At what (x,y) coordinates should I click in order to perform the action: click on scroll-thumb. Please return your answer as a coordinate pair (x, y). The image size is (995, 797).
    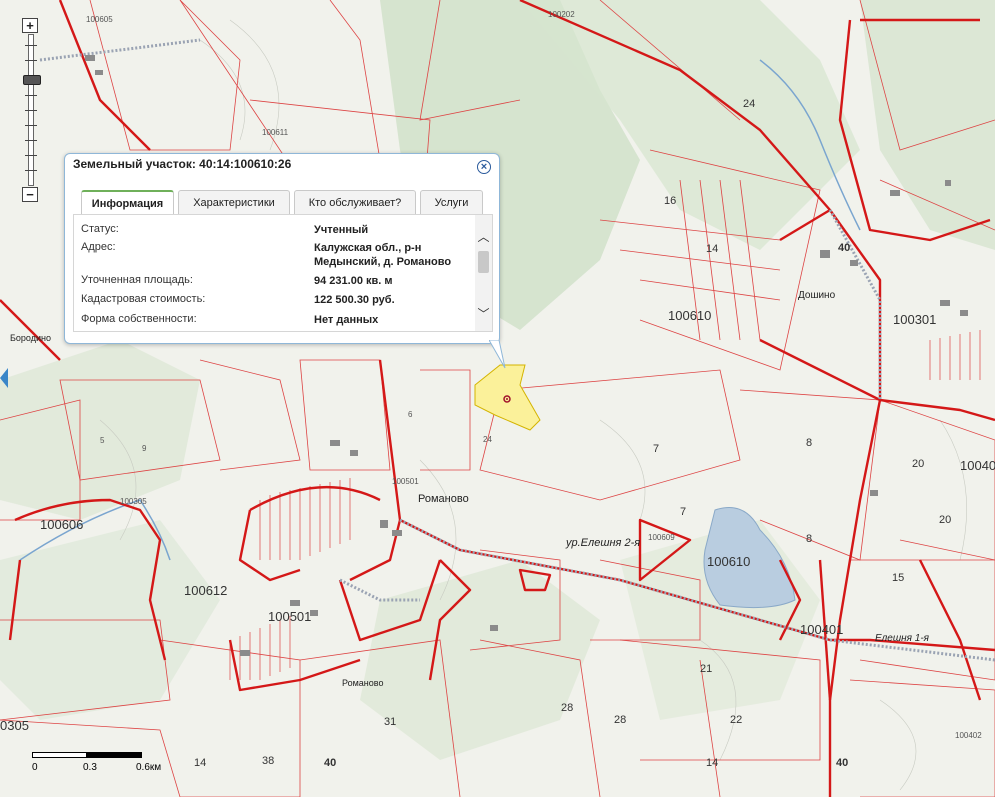
    Looking at the image, I should click on (483, 262).